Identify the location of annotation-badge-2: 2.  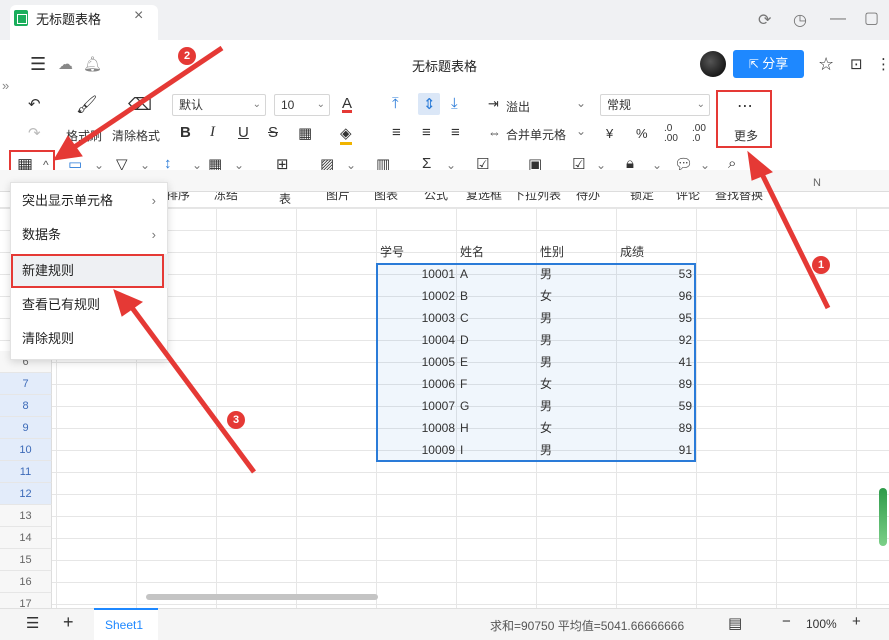
(187, 56).